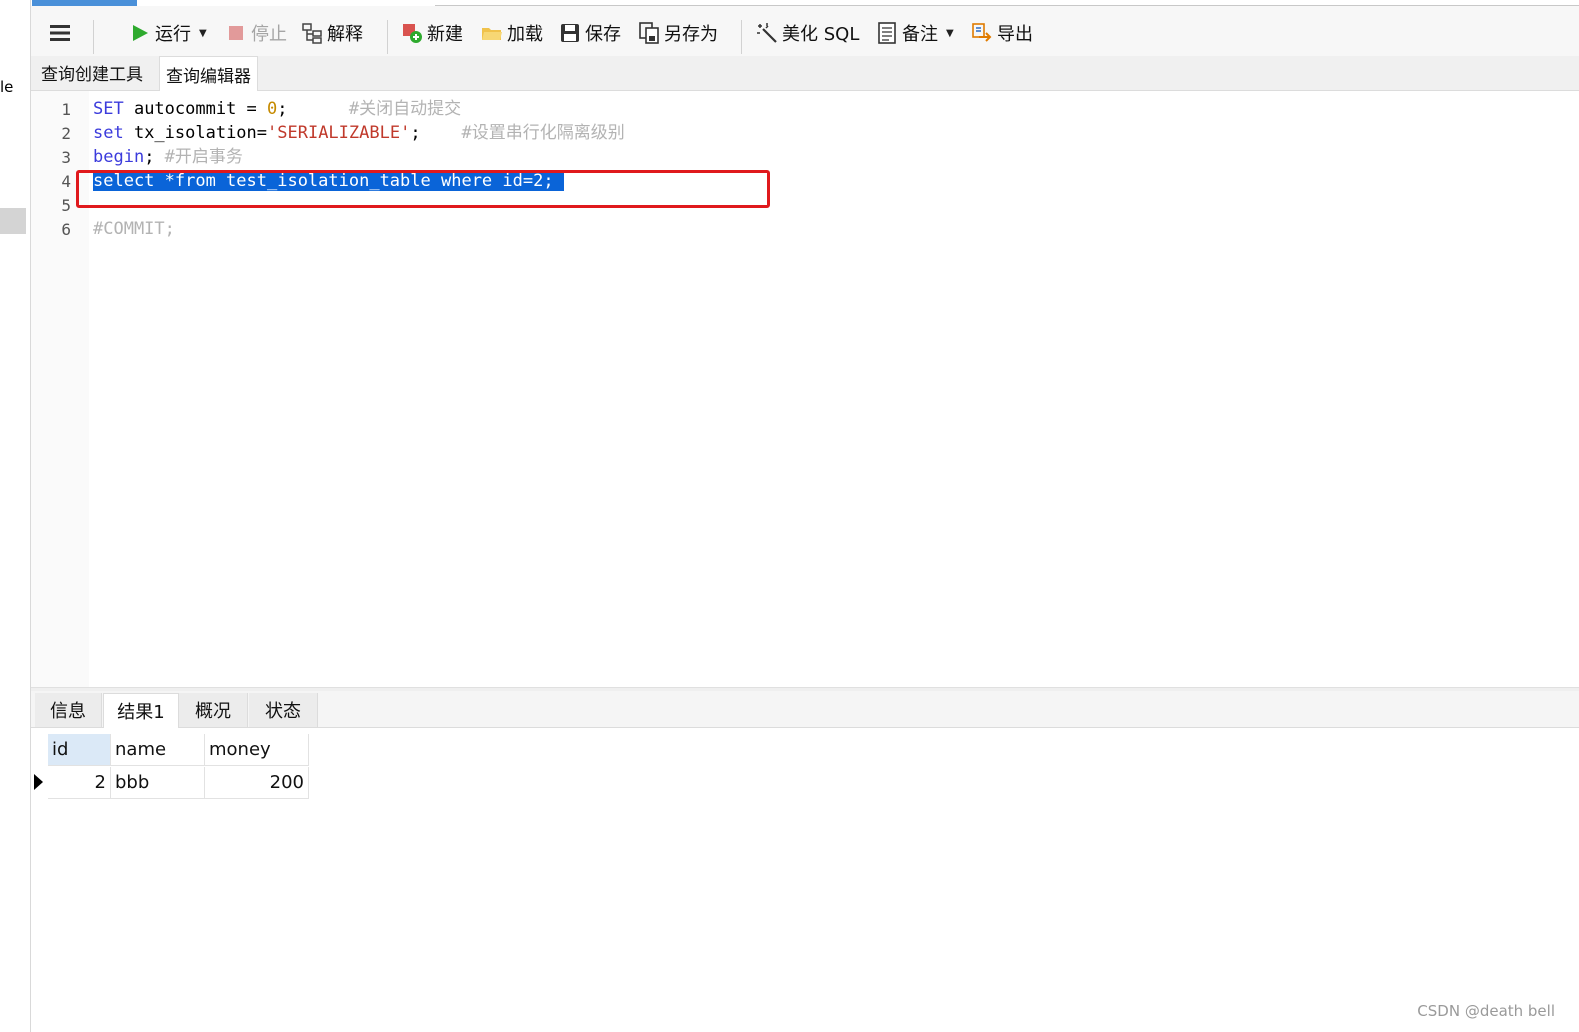 This screenshot has width=1579, height=1032. I want to click on save-label: 保存, so click(603, 34).